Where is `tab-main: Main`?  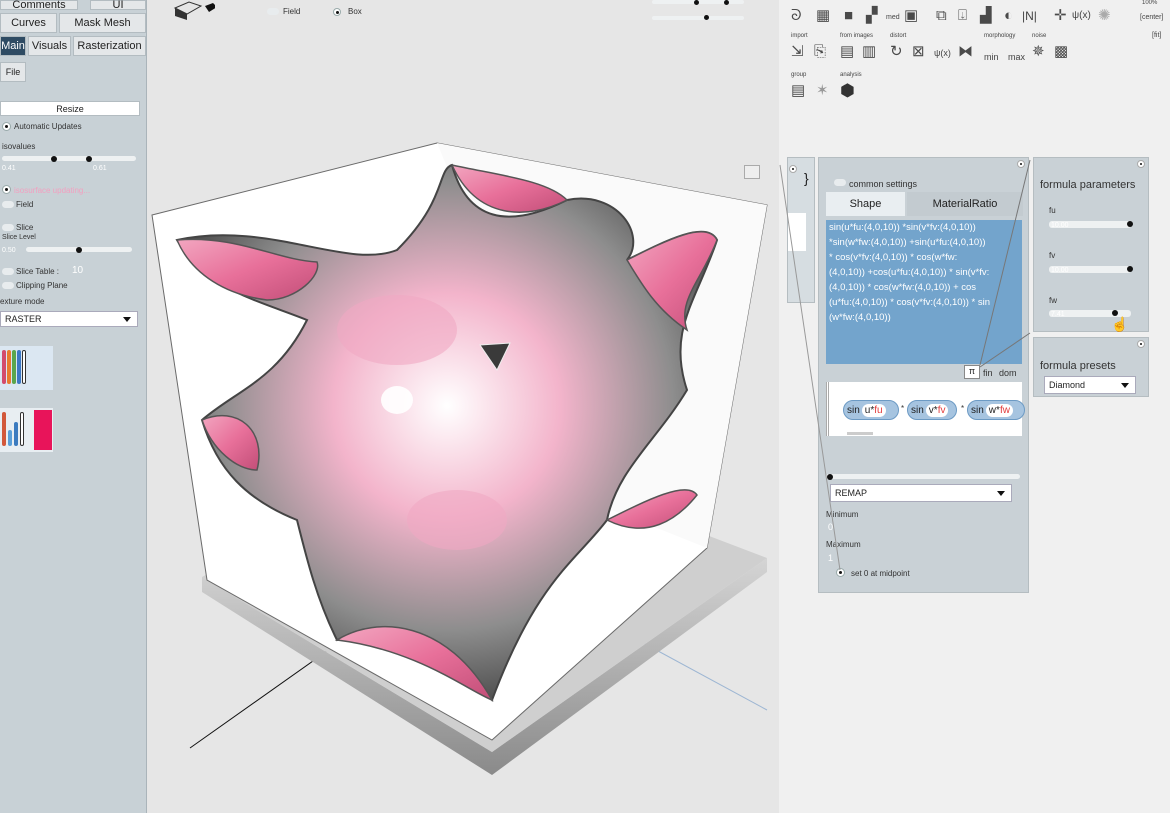 tab-main: Main is located at coordinates (13, 46).